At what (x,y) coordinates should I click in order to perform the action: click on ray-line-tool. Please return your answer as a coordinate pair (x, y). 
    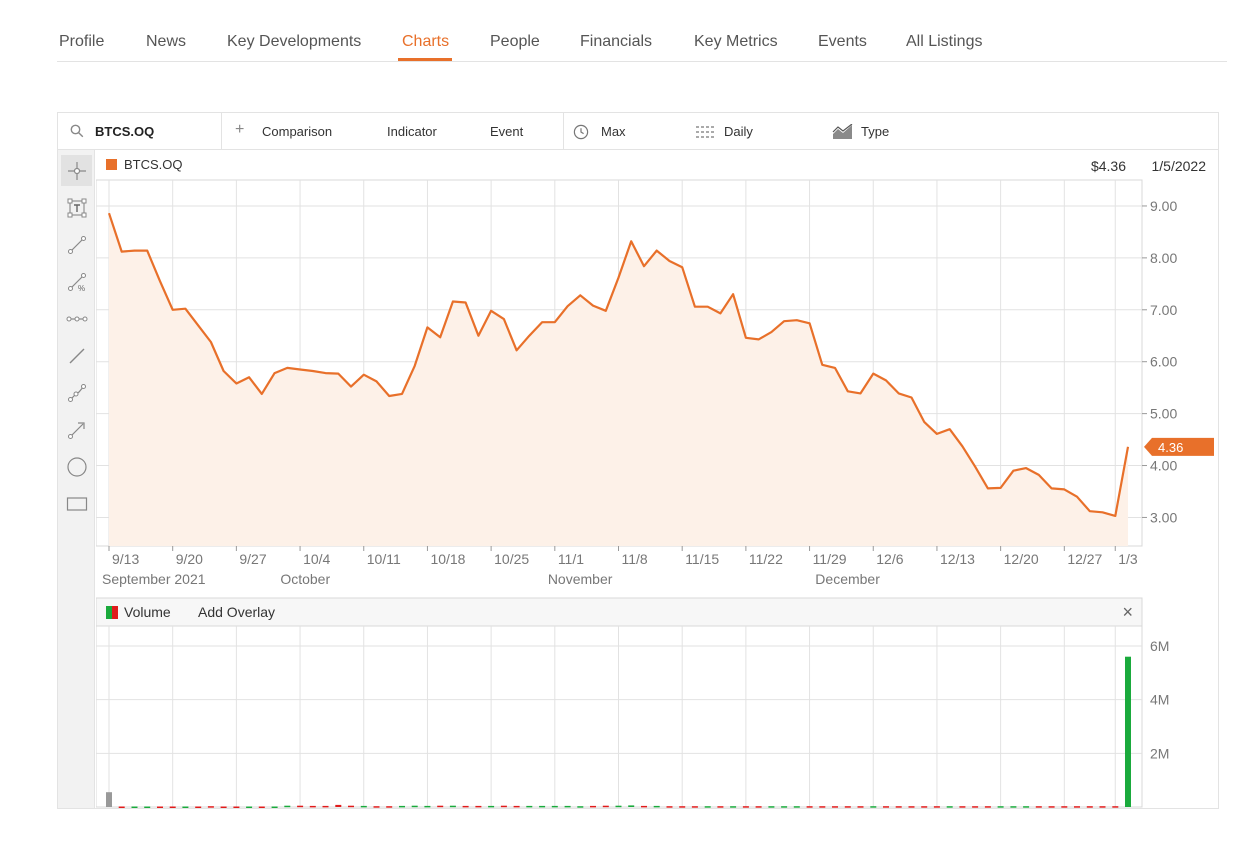
    Looking at the image, I should click on (76, 355).